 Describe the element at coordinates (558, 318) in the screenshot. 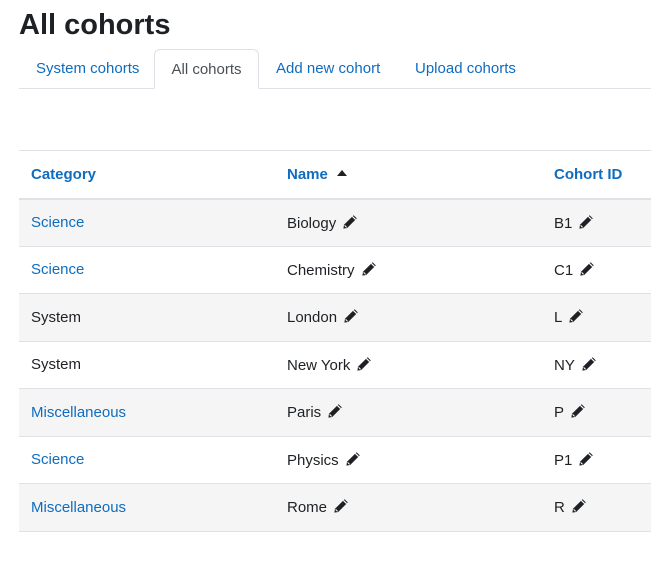

I see `cohort-id: L` at that location.